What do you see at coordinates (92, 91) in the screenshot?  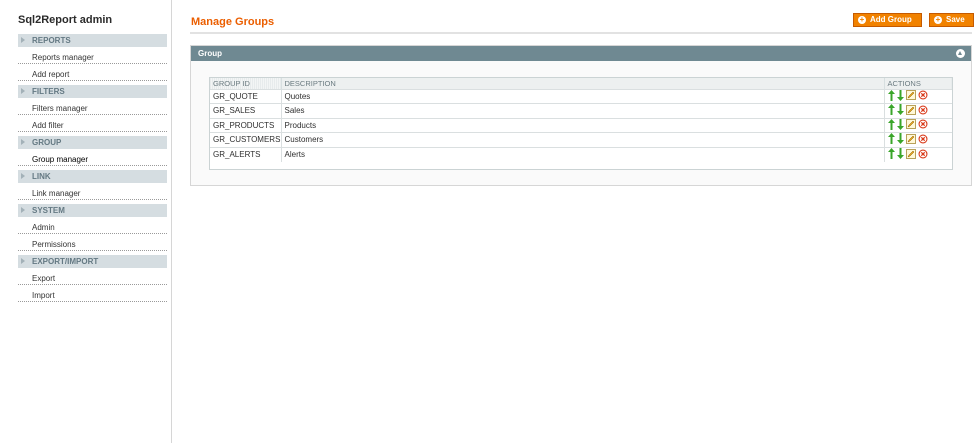 I see `sidebar-section-filters: FILTERS` at bounding box center [92, 91].